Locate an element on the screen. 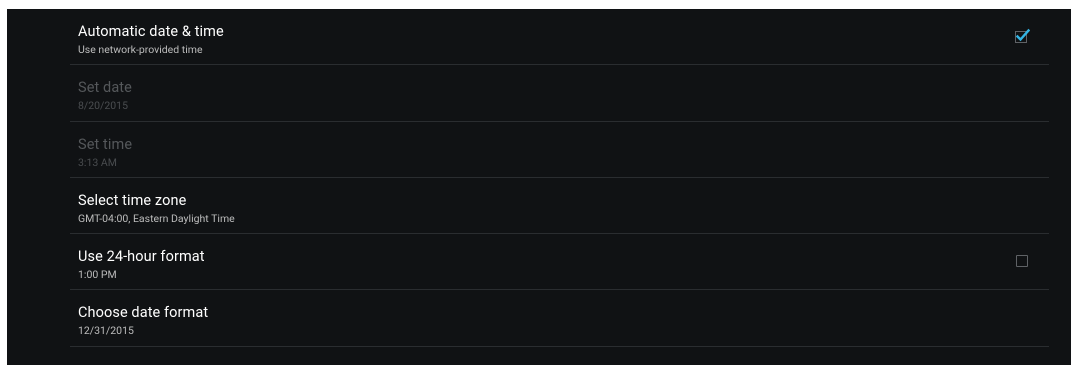 The height and width of the screenshot is (365, 1078). row-summary: 12/31/2015 is located at coordinates (106, 331).